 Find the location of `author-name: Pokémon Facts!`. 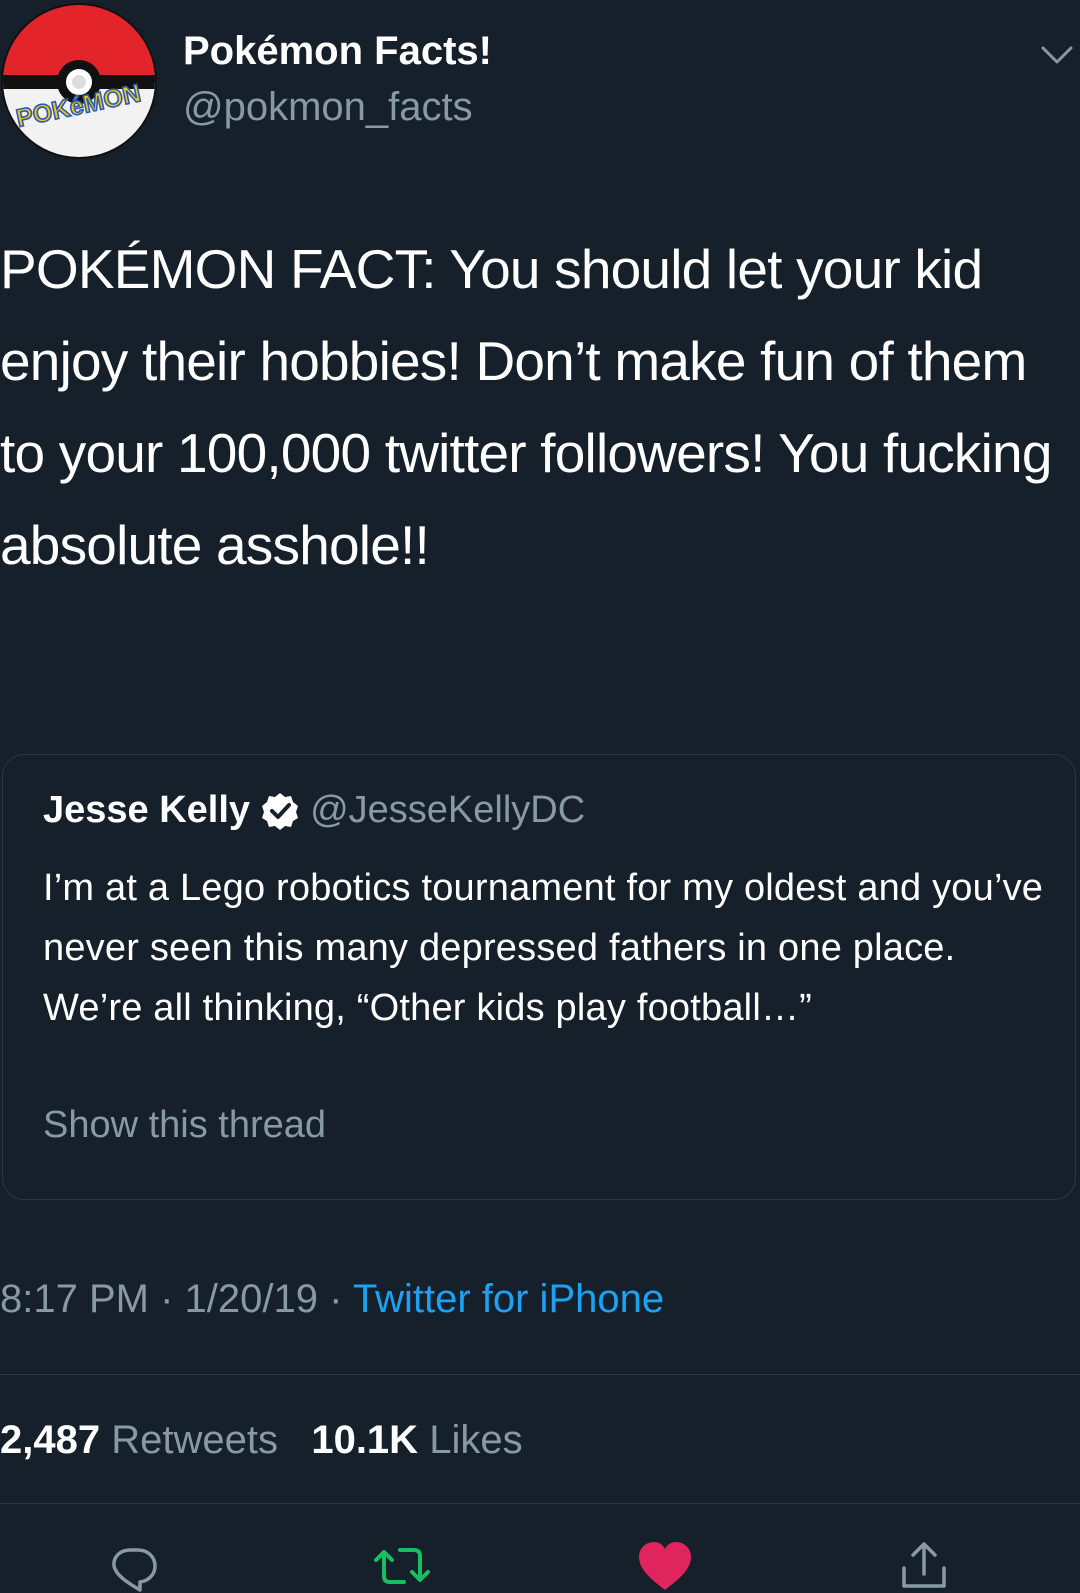

author-name: Pokémon Facts! is located at coordinates (337, 51).